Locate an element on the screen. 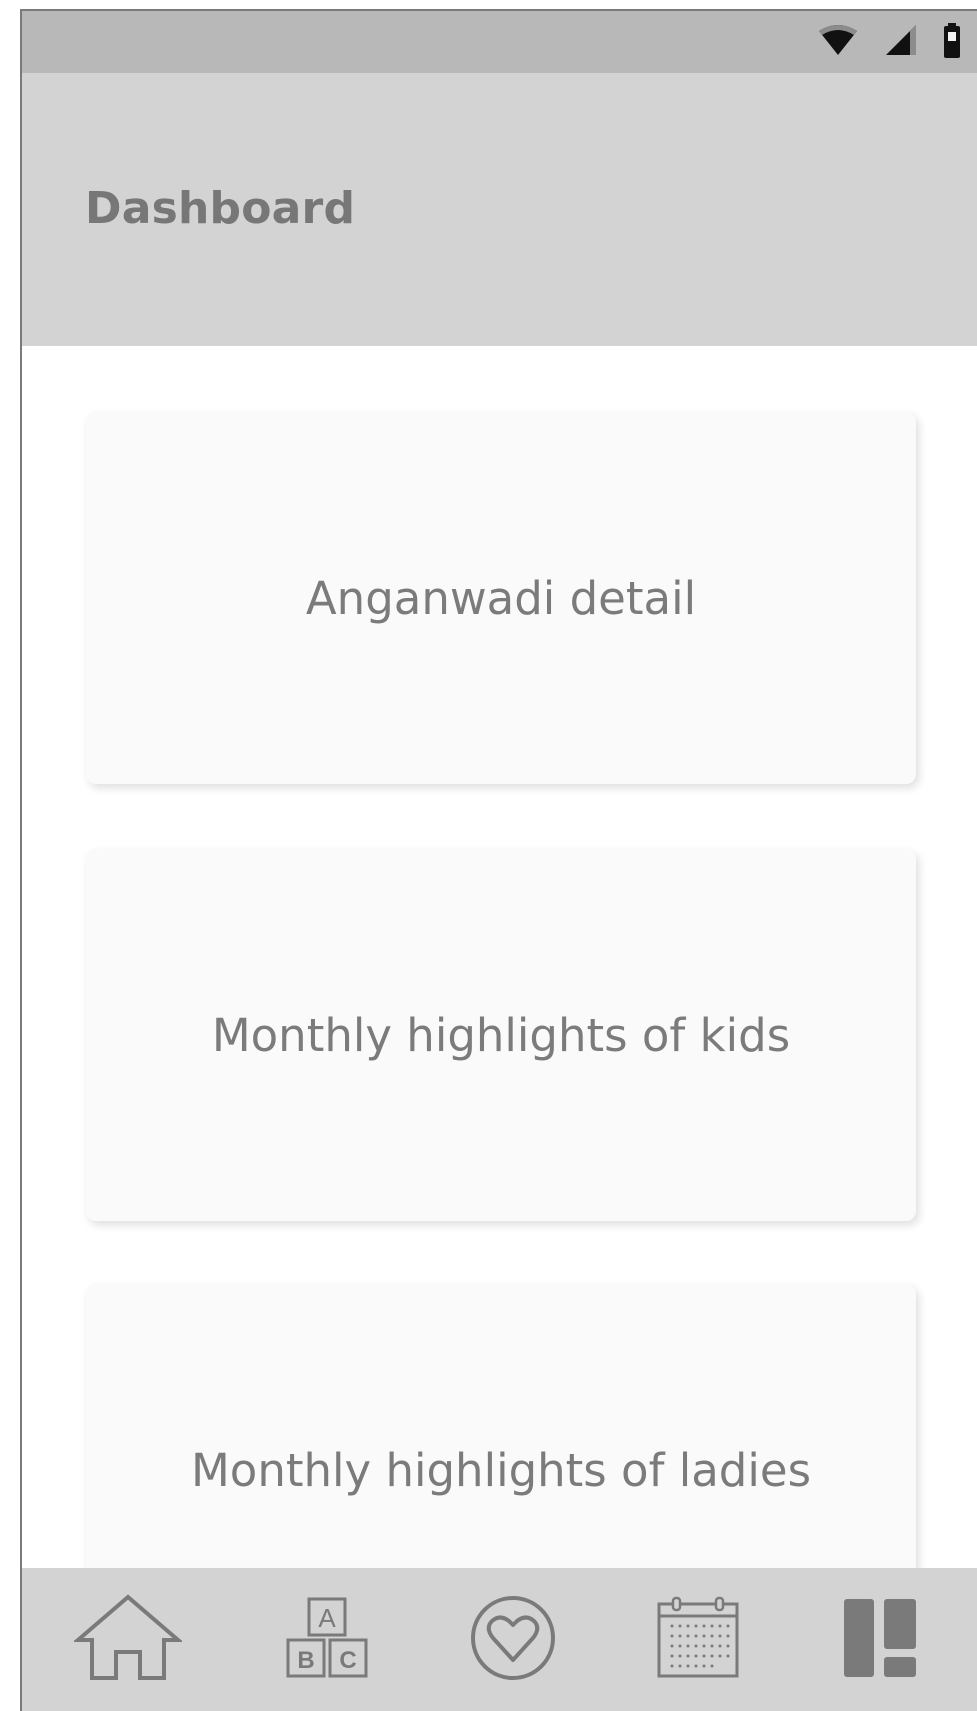 Image resolution: width=977 pixels, height=1711 pixels. status-bar is located at coordinates (499, 42).